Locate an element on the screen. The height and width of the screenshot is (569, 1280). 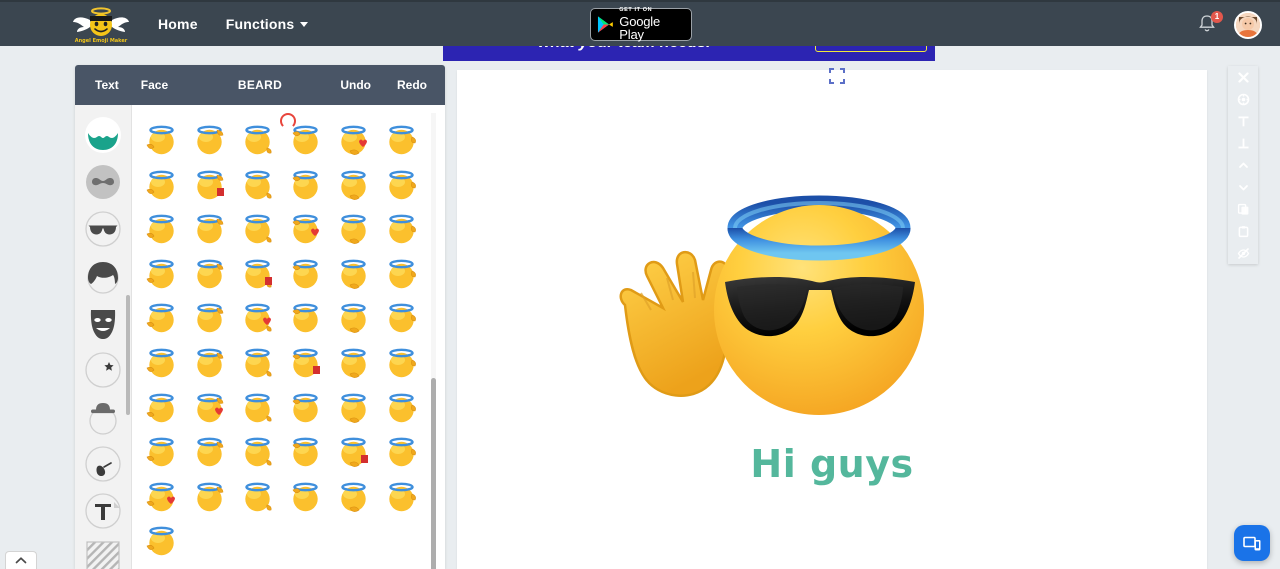
rail-item-mask is located at coordinates (103, 323).